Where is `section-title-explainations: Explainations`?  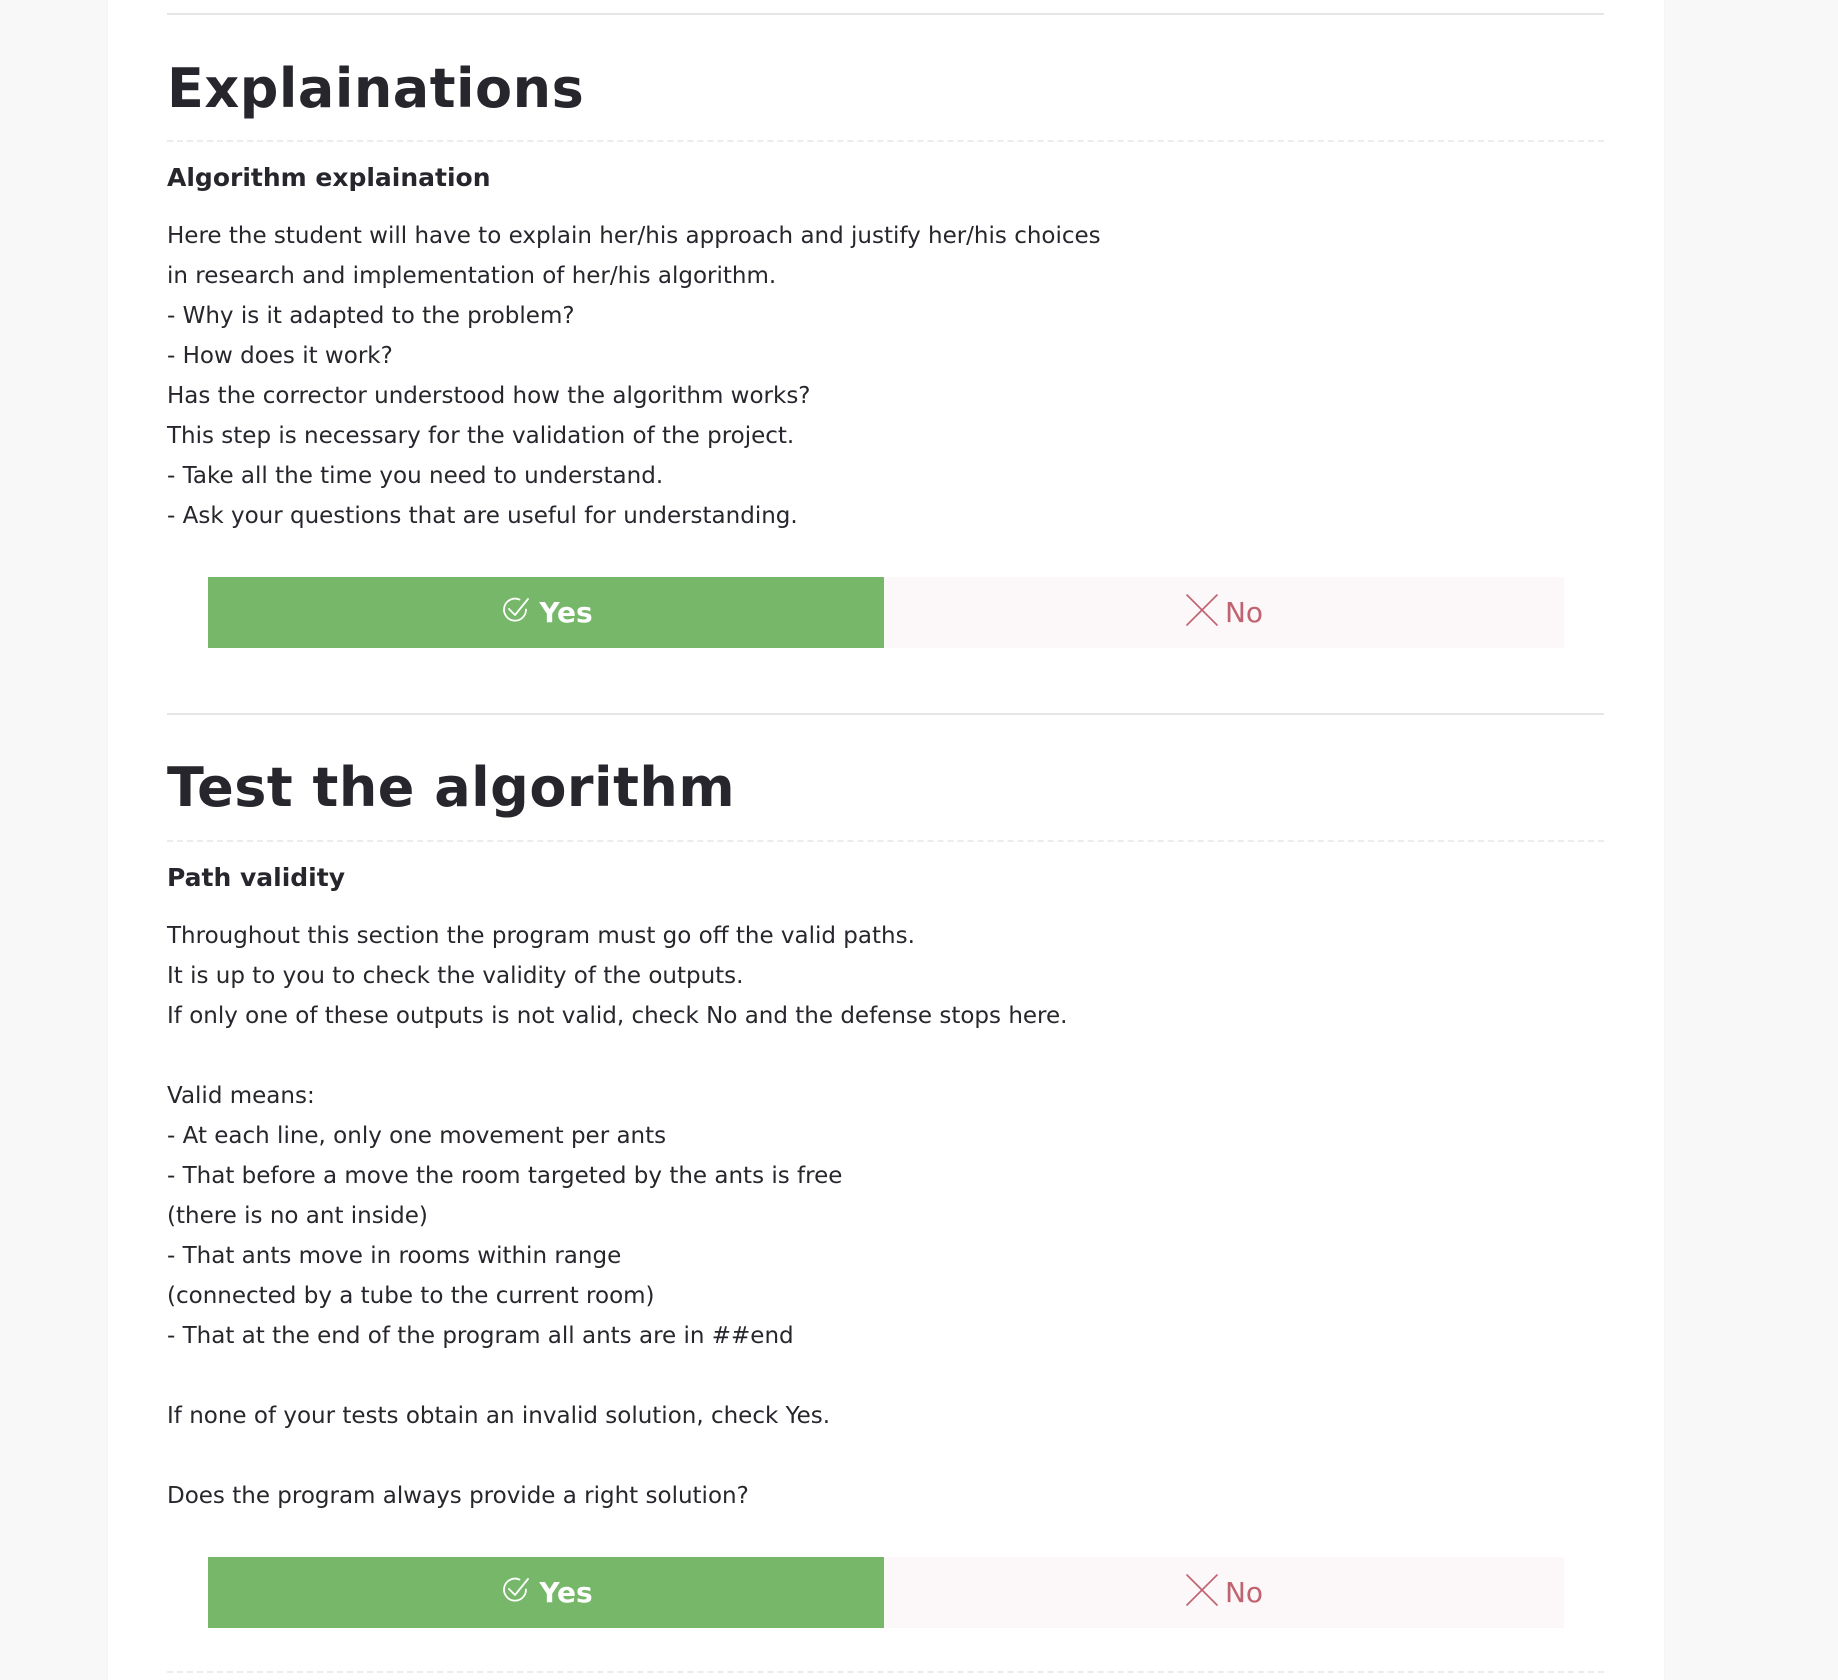
section-title-explainations: Explainations is located at coordinates (376, 88).